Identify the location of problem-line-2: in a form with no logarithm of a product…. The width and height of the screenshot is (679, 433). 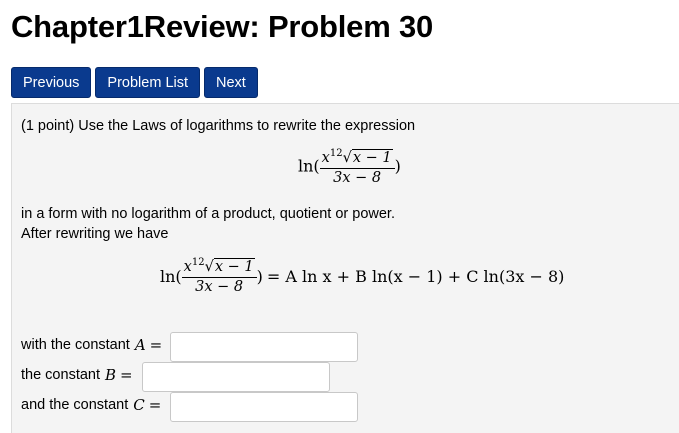
(208, 214).